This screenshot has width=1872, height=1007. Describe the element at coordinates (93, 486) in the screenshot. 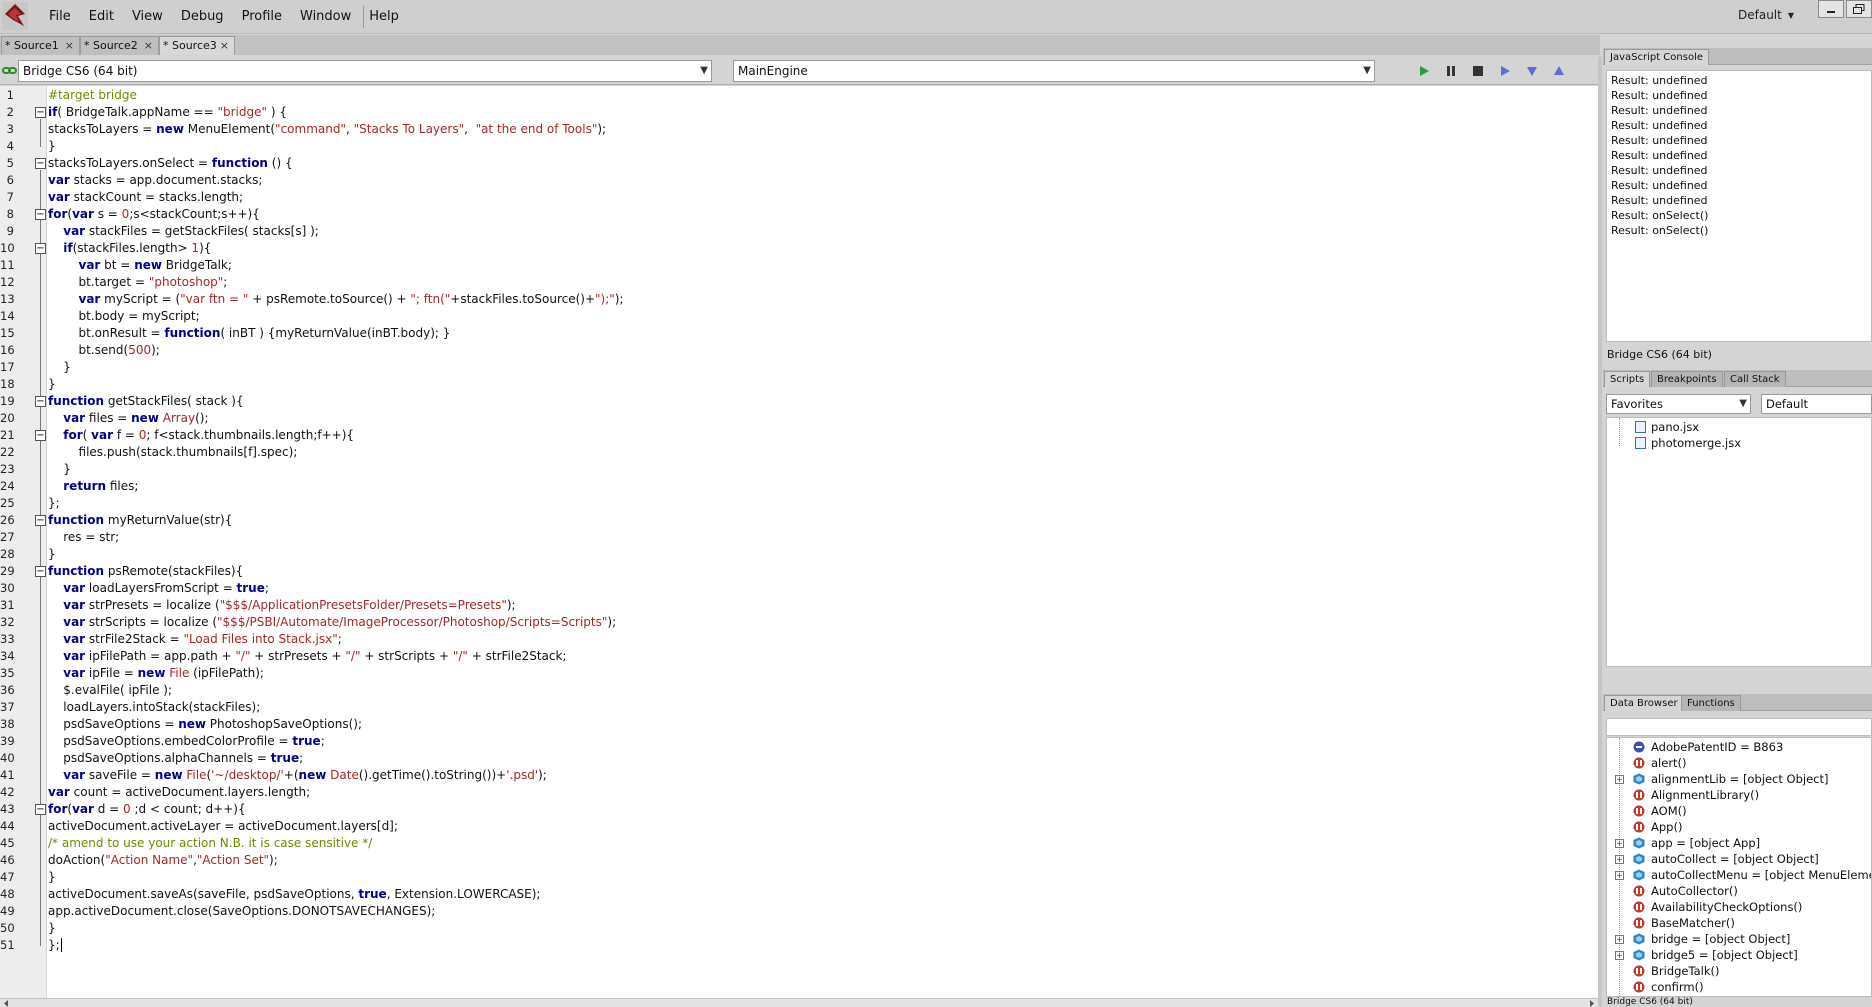

I see `code-line: return files;` at that location.